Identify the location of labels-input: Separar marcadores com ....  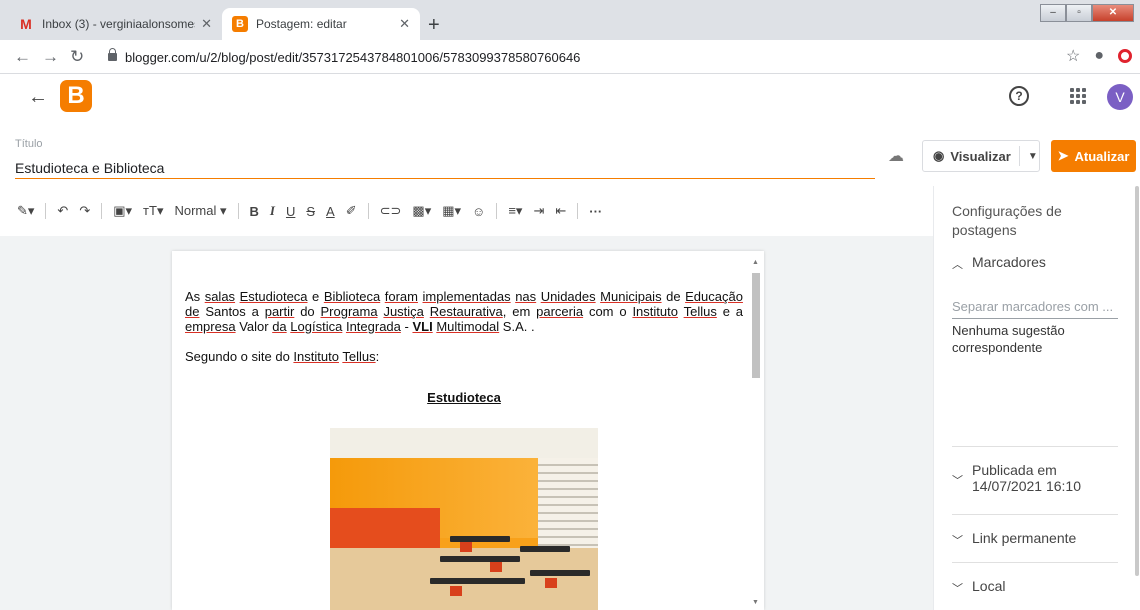
(1035, 309).